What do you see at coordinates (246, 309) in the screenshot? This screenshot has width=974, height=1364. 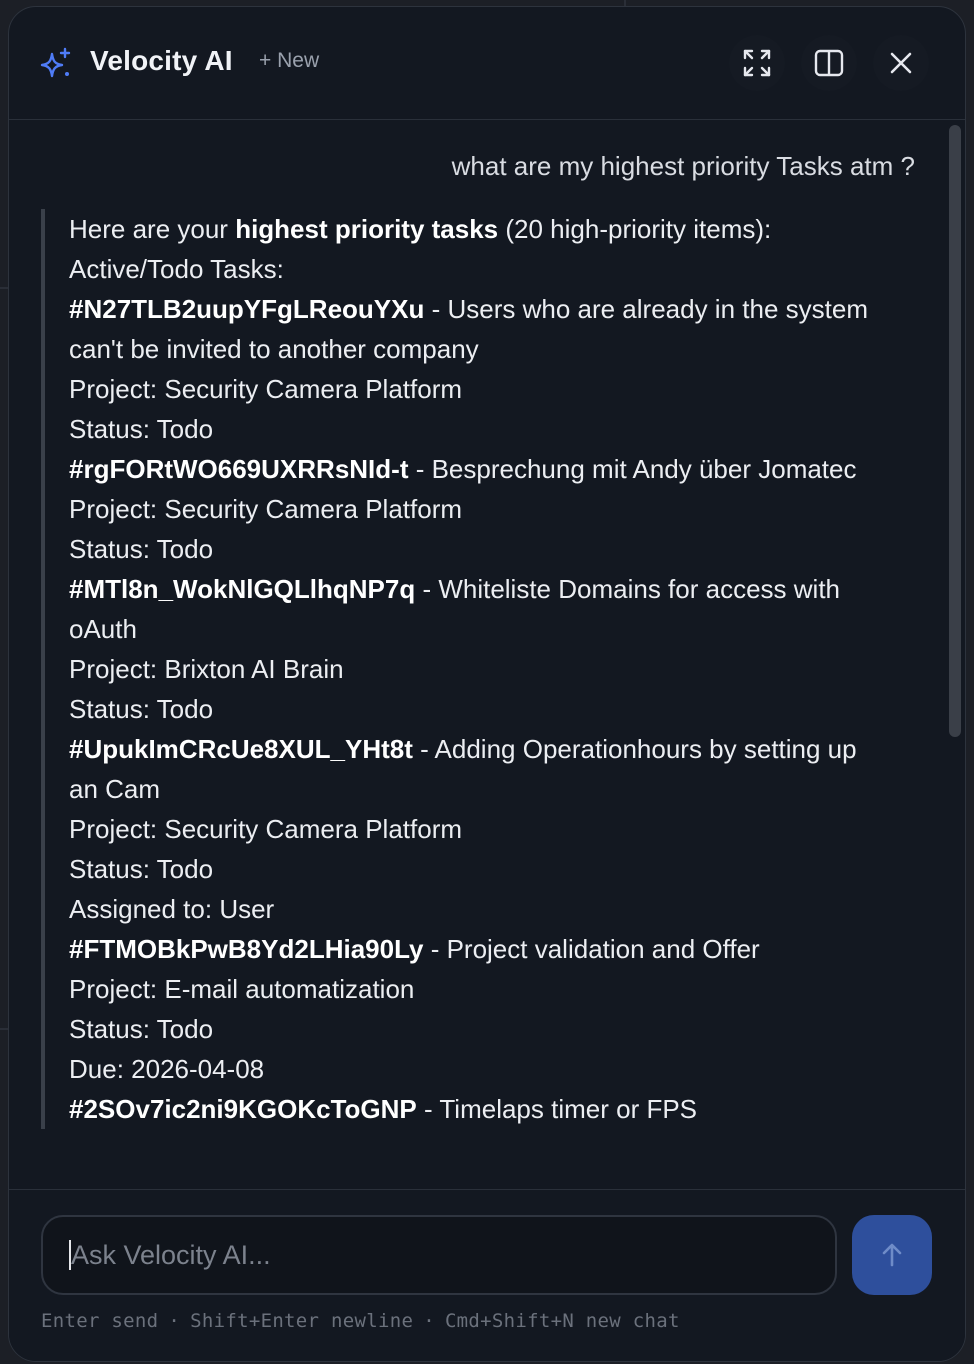 I see `task-id: #N27TLB2uupYFgLReouYXu` at bounding box center [246, 309].